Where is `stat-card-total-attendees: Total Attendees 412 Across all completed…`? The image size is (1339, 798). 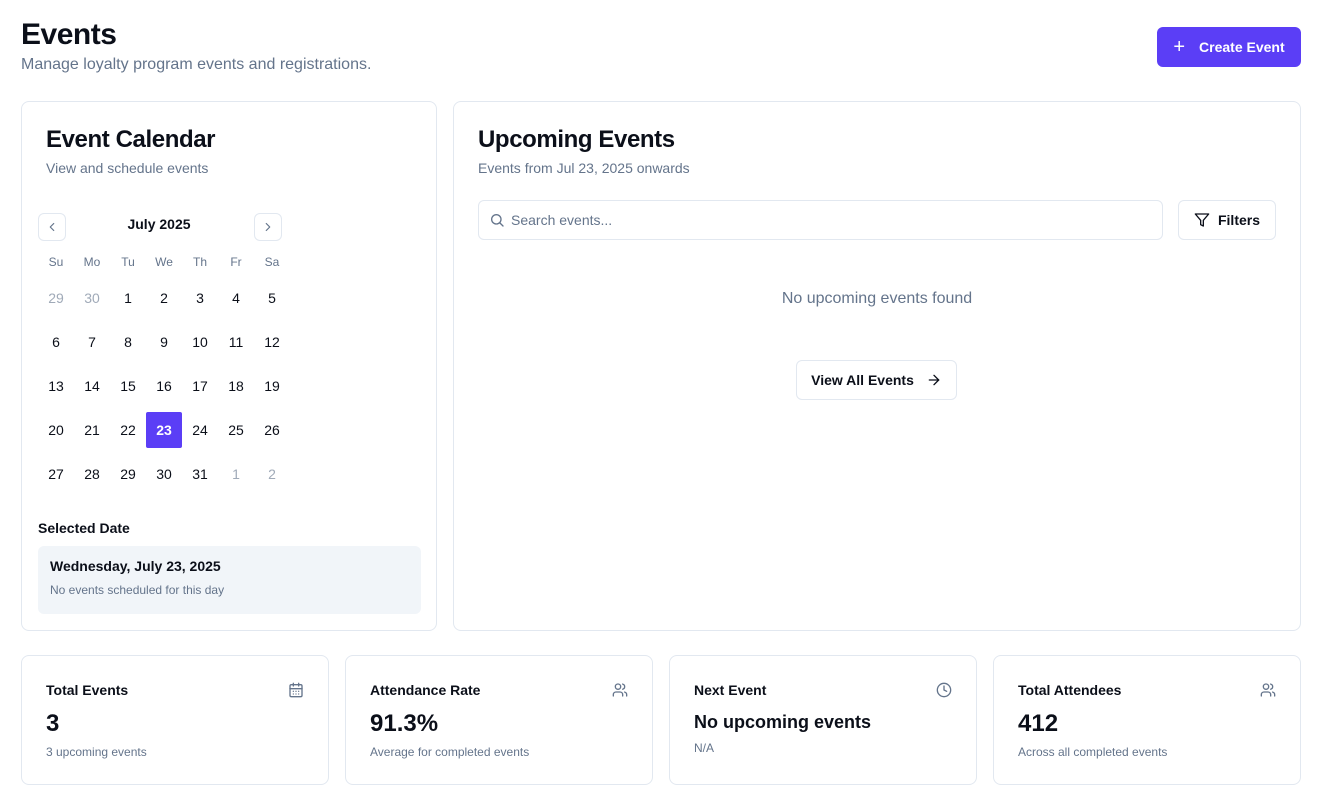
stat-card-total-attendees: Total Attendees 412 Across all completed… is located at coordinates (1147, 720).